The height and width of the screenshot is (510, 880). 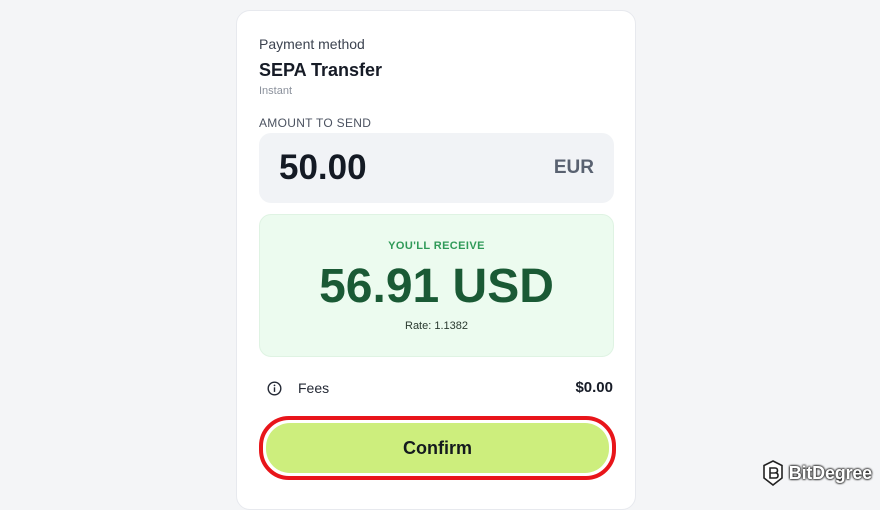 What do you see at coordinates (436, 326) in the screenshot?
I see `exchange-rate: Rate: 1.1382` at bounding box center [436, 326].